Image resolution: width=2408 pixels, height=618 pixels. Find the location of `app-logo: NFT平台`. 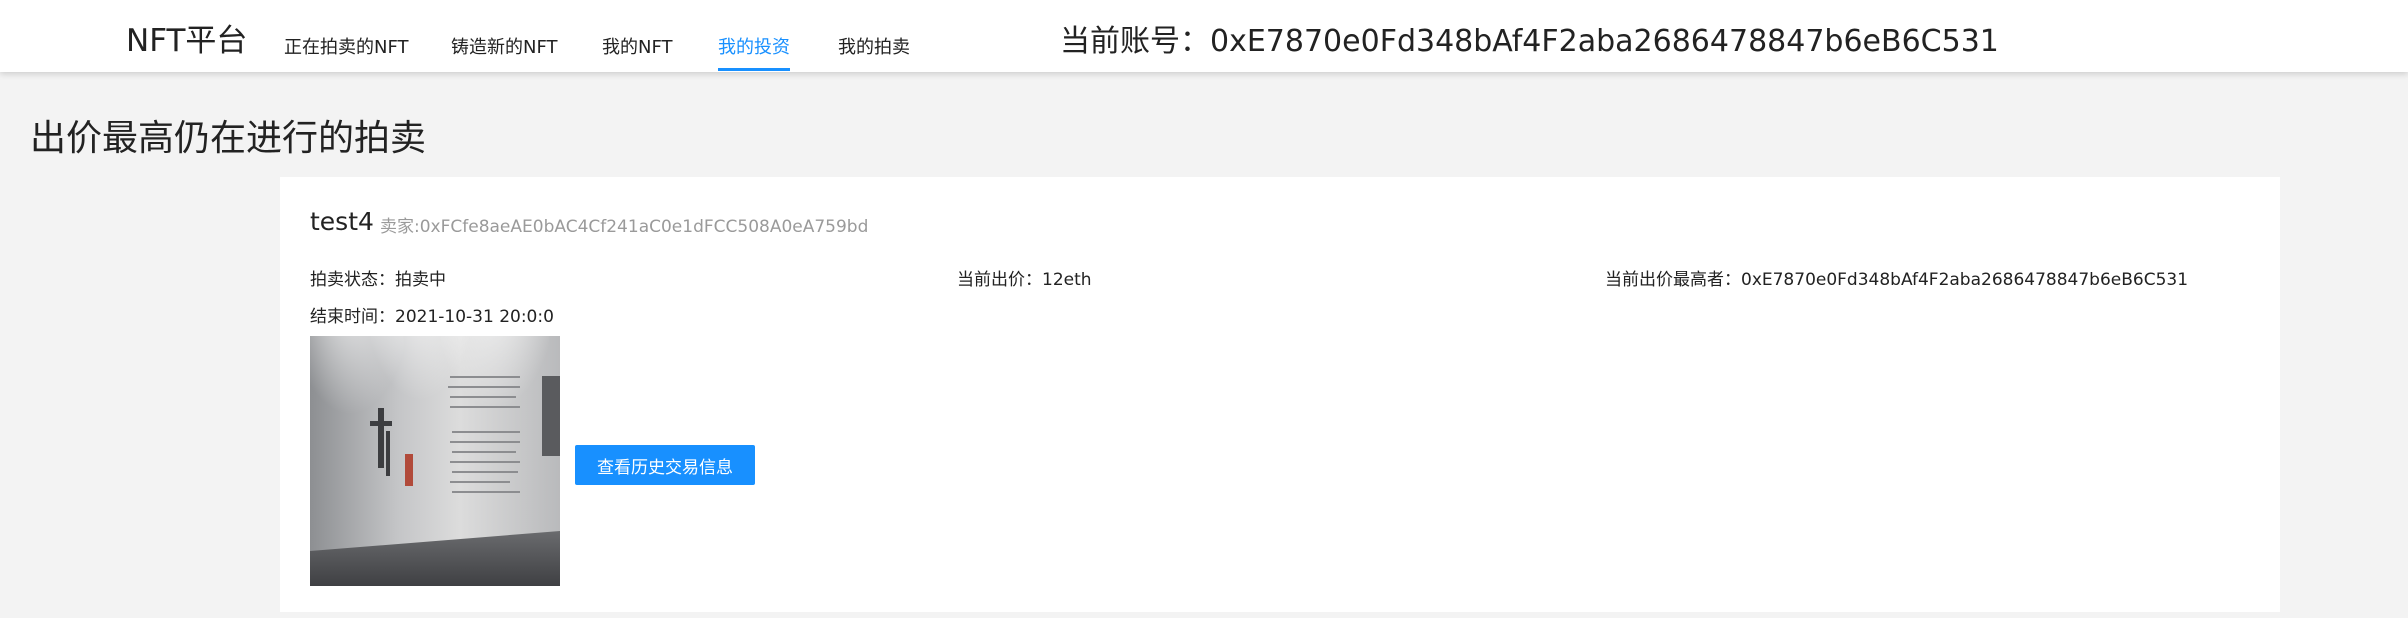

app-logo: NFT平台 is located at coordinates (186, 37).